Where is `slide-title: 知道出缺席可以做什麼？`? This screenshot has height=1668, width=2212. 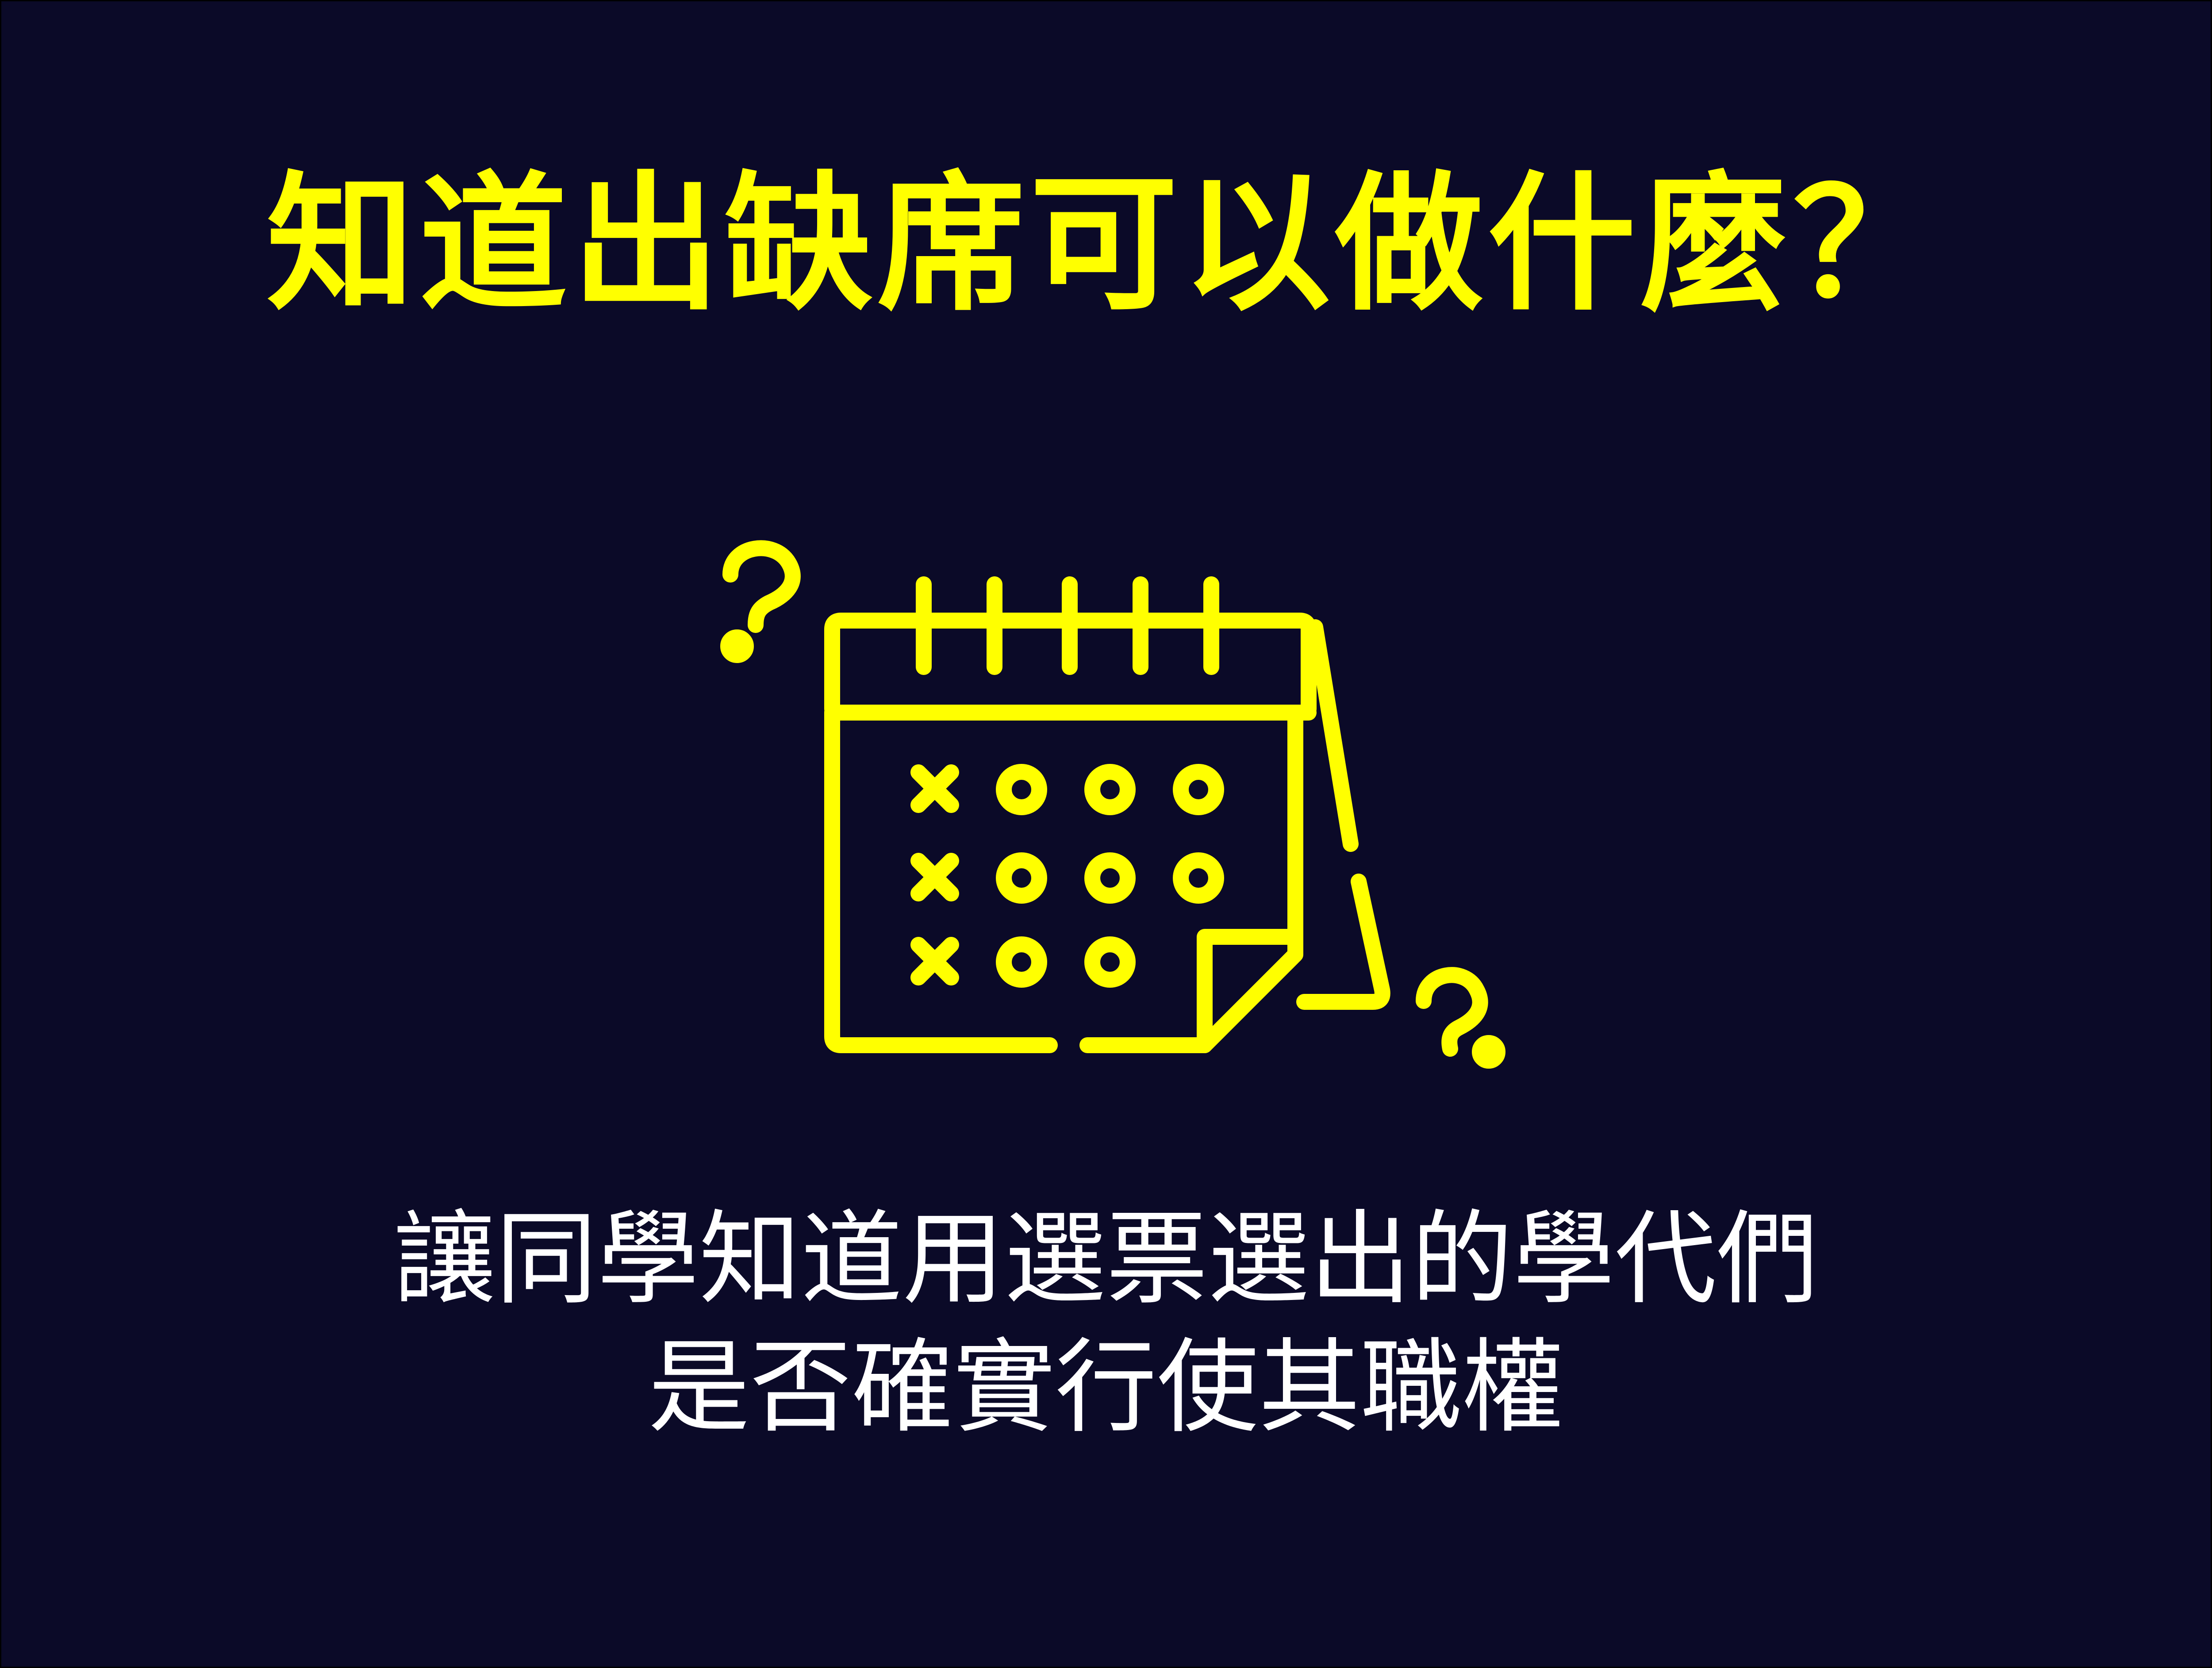 slide-title: 知道出缺席可以做什麼？ is located at coordinates (1106, 245).